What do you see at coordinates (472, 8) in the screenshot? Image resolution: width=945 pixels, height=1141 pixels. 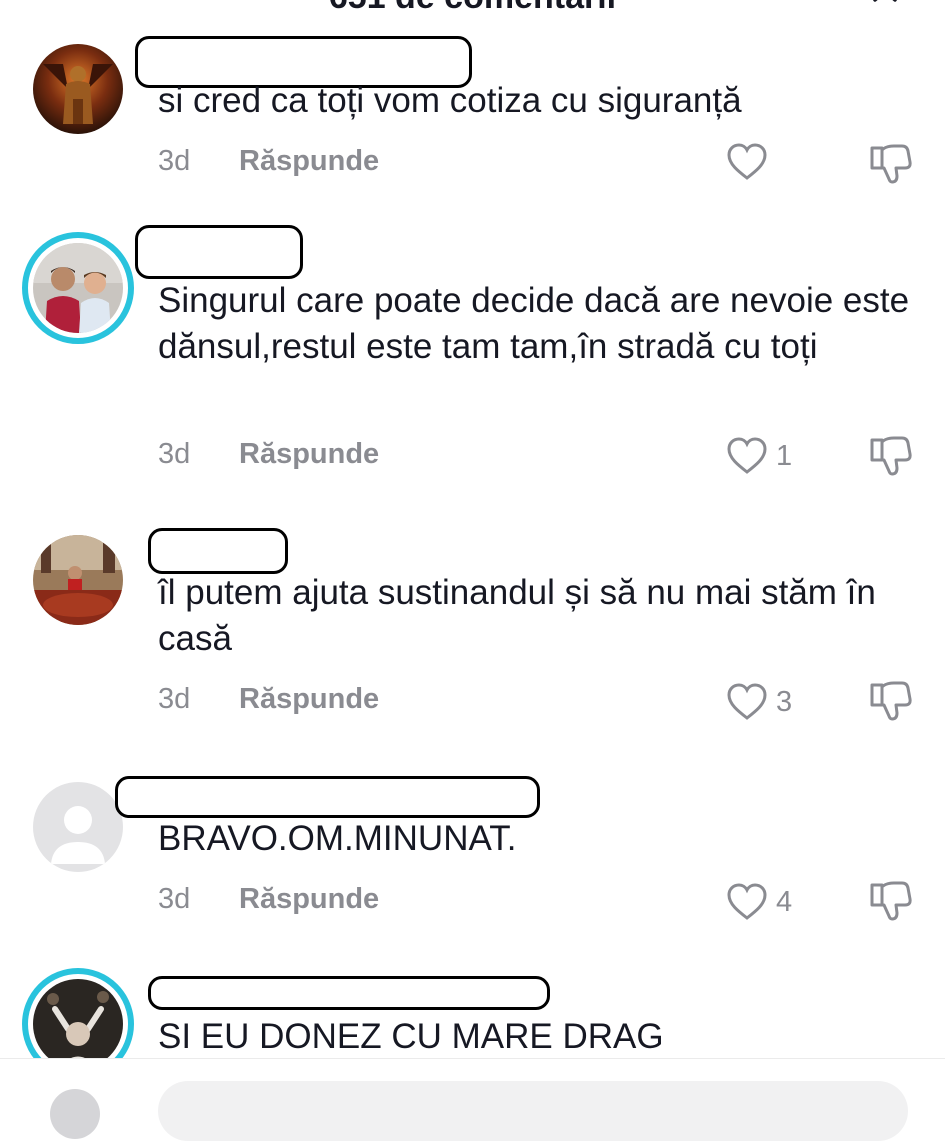 I see `comments-count-title: 651 de comentarii` at bounding box center [472, 8].